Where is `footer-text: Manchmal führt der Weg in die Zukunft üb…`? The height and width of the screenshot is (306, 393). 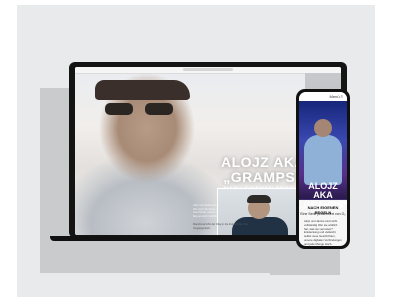 footer-text: Manchmal führt der Weg in die Zukunft üb… is located at coordinates (220, 226).